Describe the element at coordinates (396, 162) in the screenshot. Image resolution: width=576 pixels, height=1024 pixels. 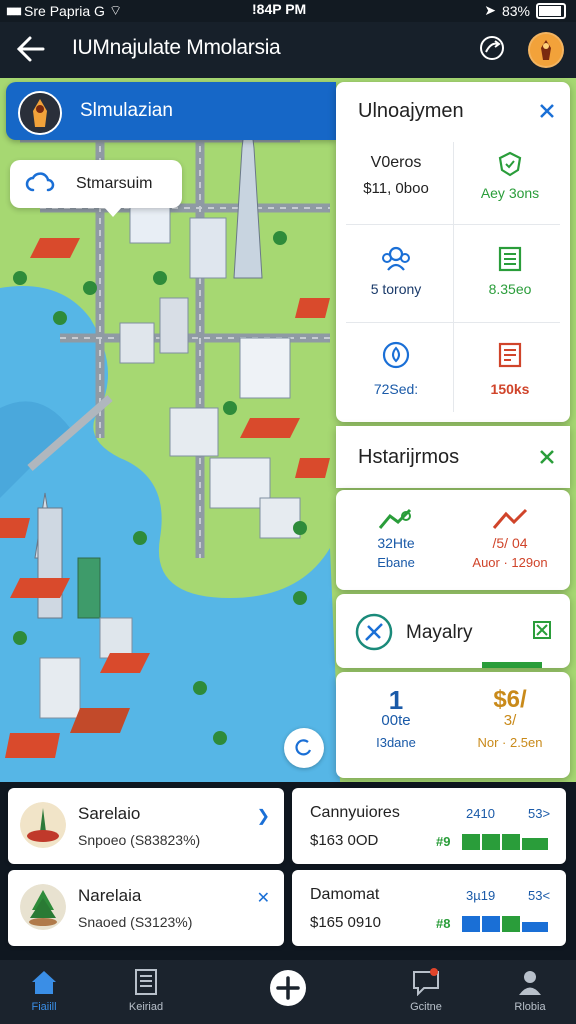
I see `stat-label: V0eros` at that location.